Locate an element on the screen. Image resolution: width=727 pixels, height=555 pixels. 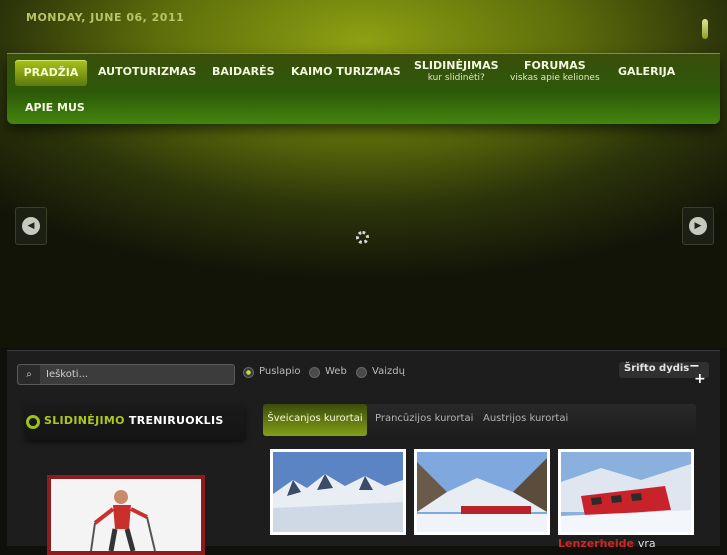
slider-next-button: ▶ is located at coordinates (698, 226).